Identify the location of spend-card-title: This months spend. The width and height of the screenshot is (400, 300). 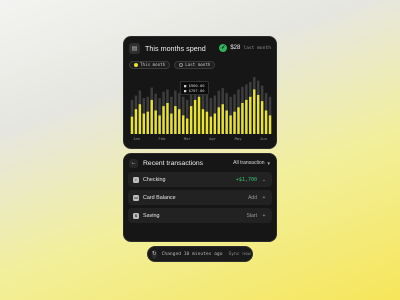
(175, 48).